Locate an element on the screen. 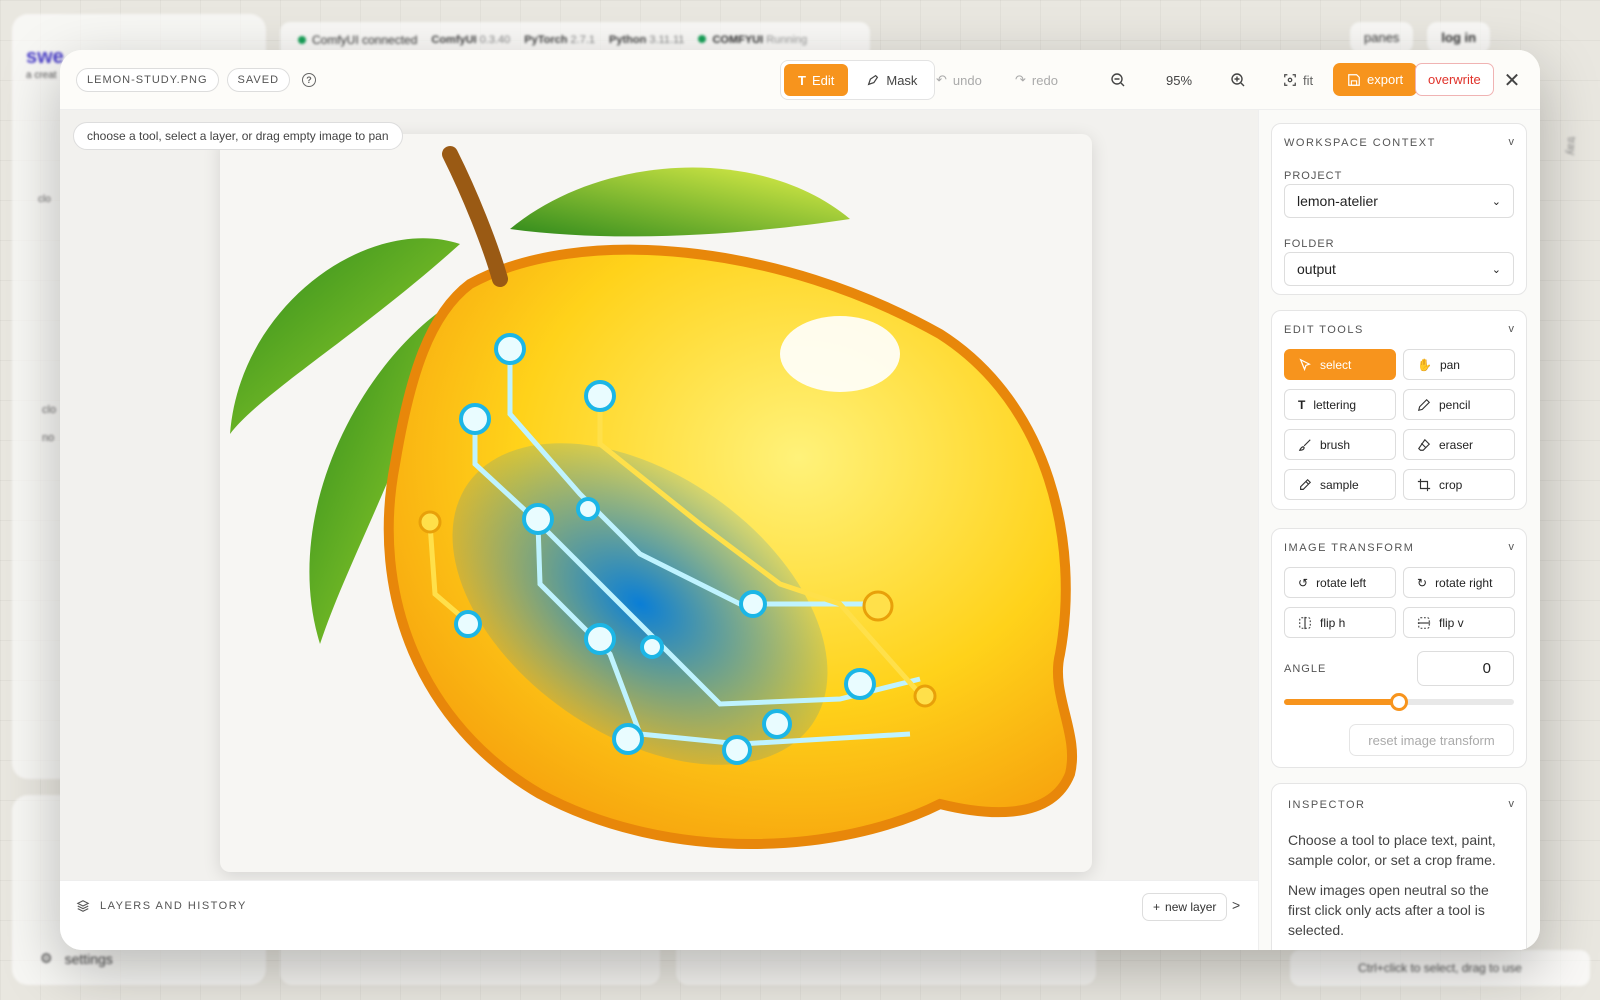  tool-label: sample is located at coordinates (1339, 484).